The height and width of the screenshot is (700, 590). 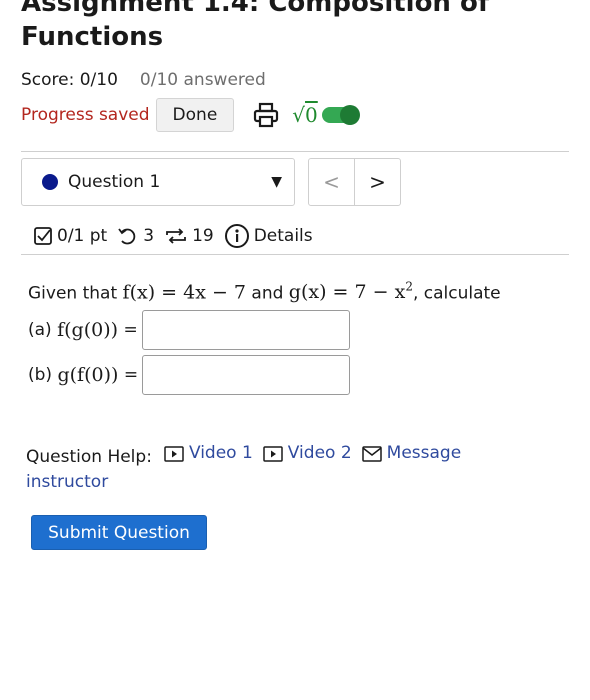 What do you see at coordinates (347, 292) in the screenshot?
I see `g-definition-base: g(x) = 7 − x` at bounding box center [347, 292].